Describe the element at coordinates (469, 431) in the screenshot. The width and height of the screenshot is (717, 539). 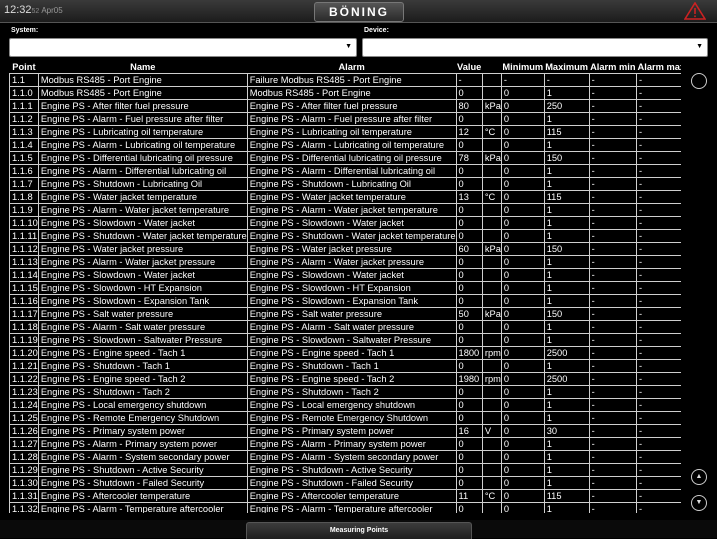
I see `table-cell: 16` at that location.